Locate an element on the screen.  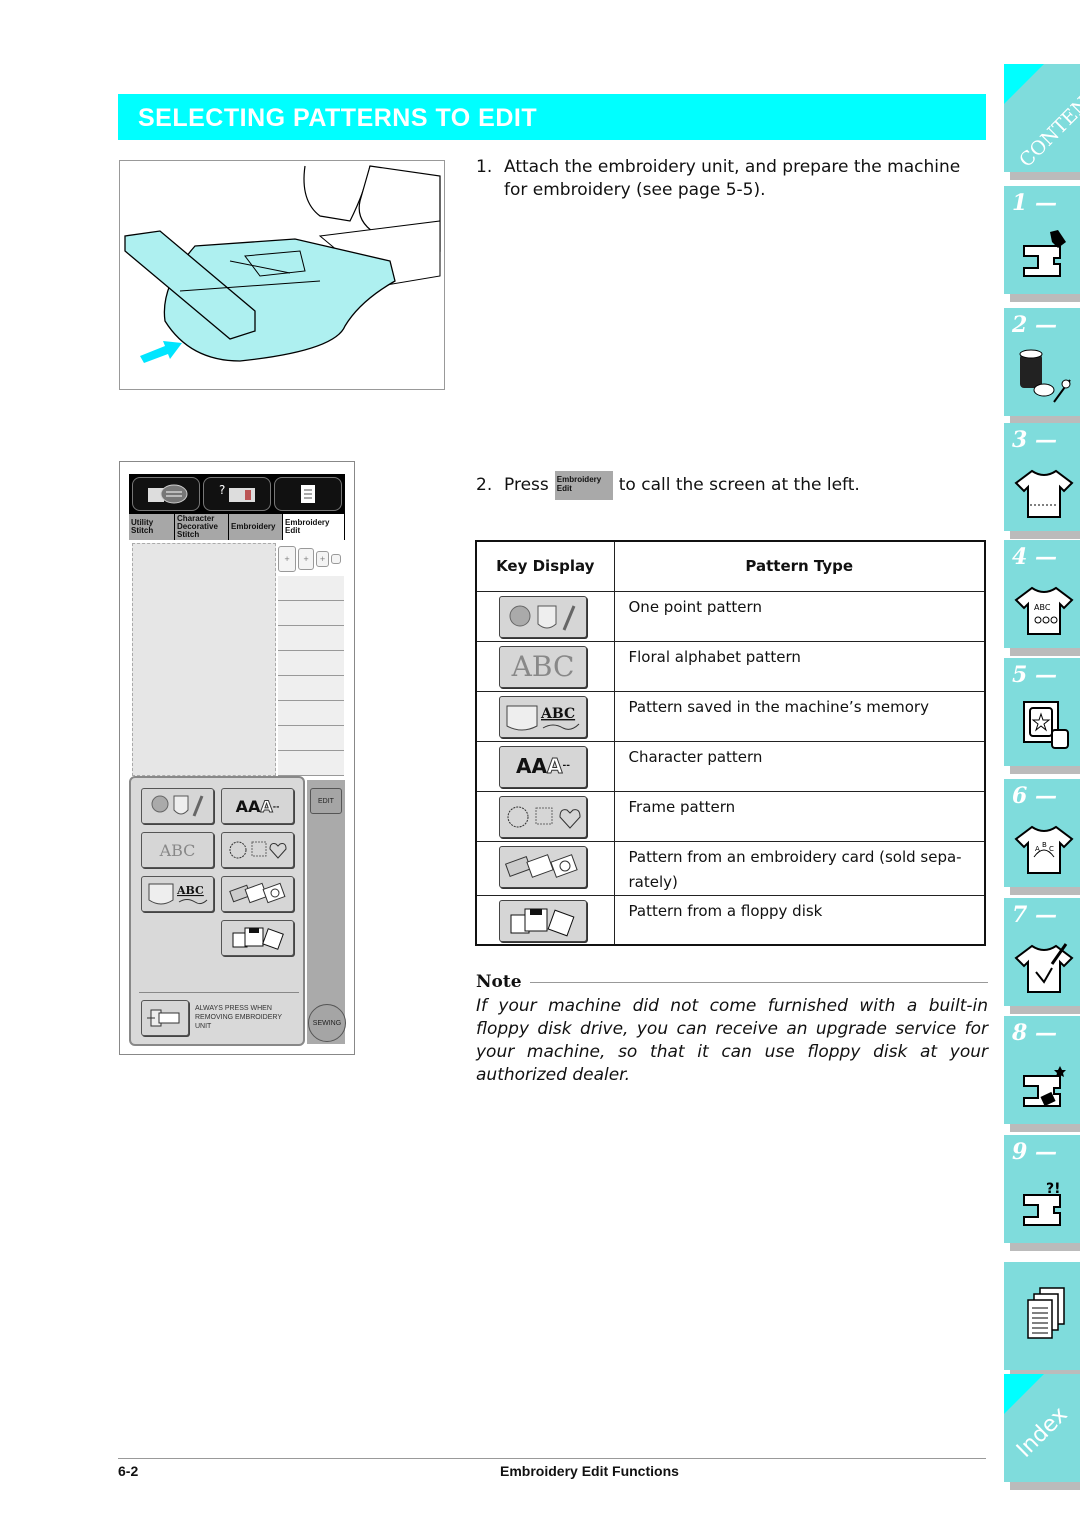
manual-button is located at coordinates (166, 494).